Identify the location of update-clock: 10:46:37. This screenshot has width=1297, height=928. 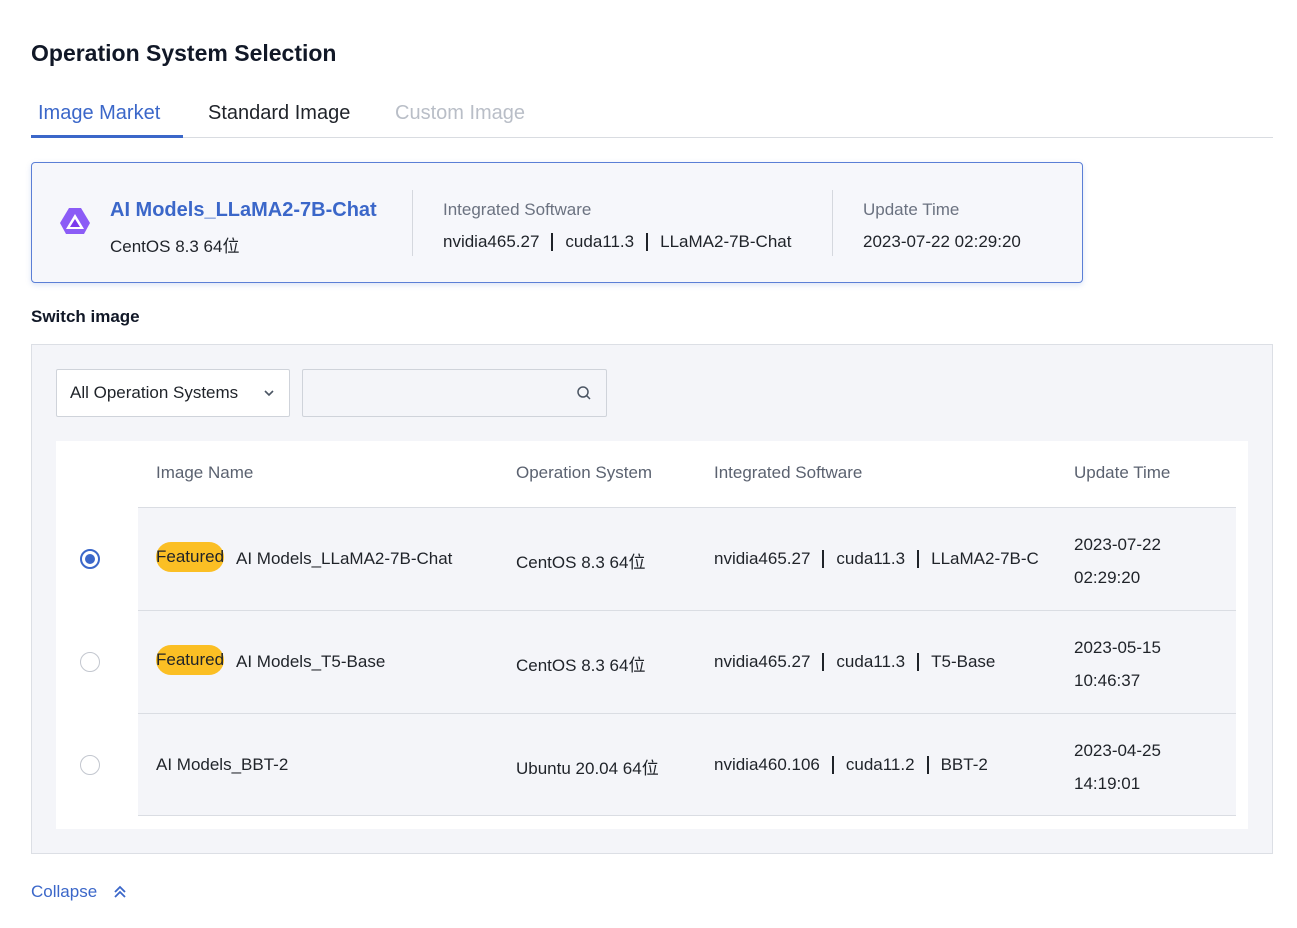
(1107, 680).